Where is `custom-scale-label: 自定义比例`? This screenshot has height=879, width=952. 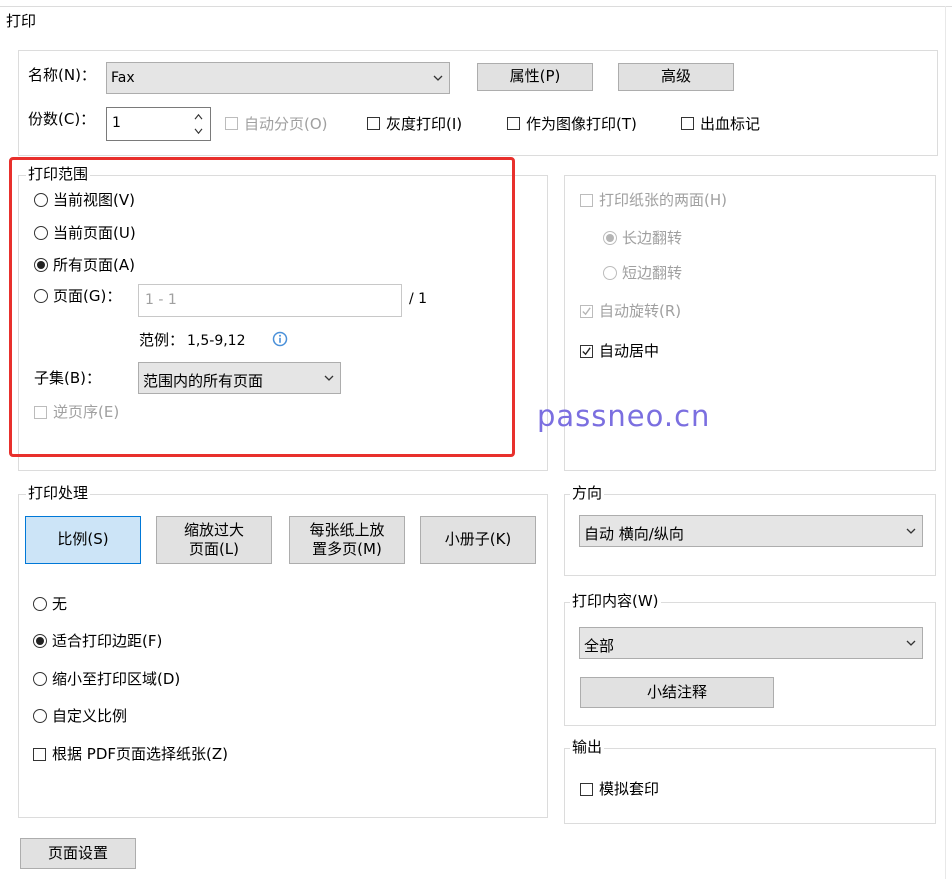
custom-scale-label: 自定义比例 is located at coordinates (90, 716).